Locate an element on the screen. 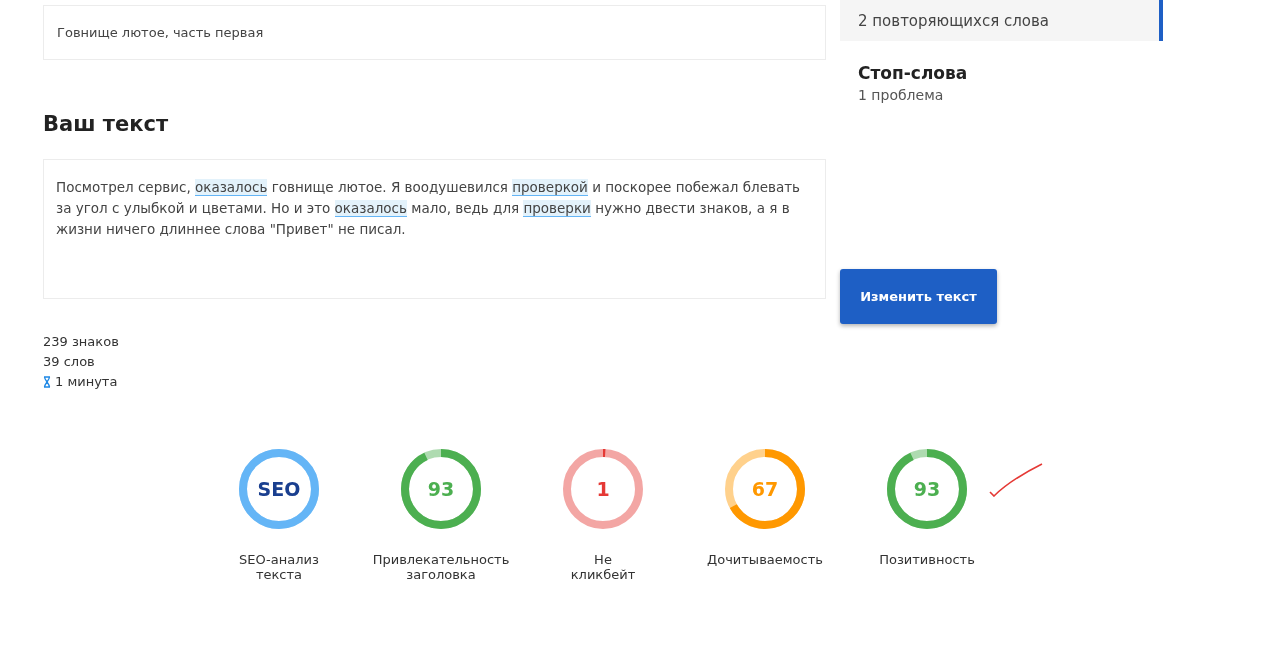 The height and width of the screenshot is (645, 1280). title-field: Говнище лютое, часть первая is located at coordinates (434, 32).